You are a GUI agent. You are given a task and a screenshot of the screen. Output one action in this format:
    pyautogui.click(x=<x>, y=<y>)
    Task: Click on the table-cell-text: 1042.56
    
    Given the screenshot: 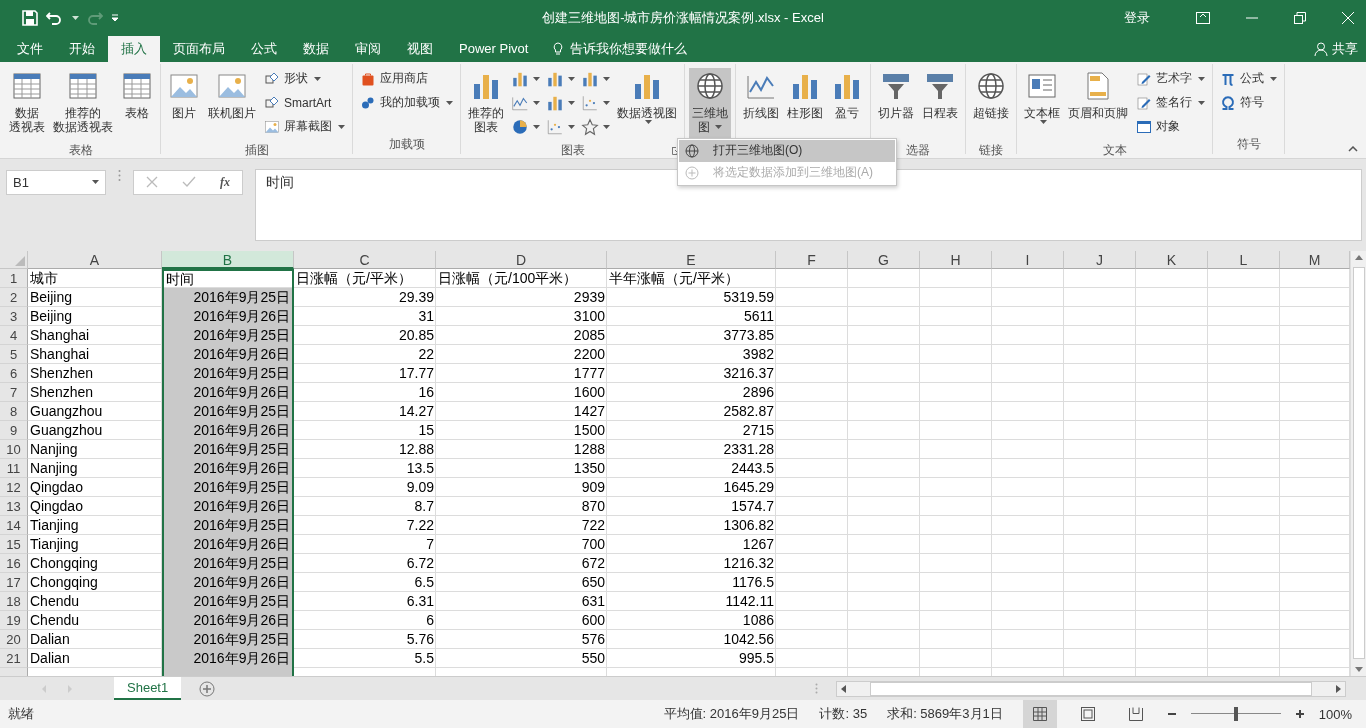 What is the action you would take?
    pyautogui.click(x=748, y=639)
    